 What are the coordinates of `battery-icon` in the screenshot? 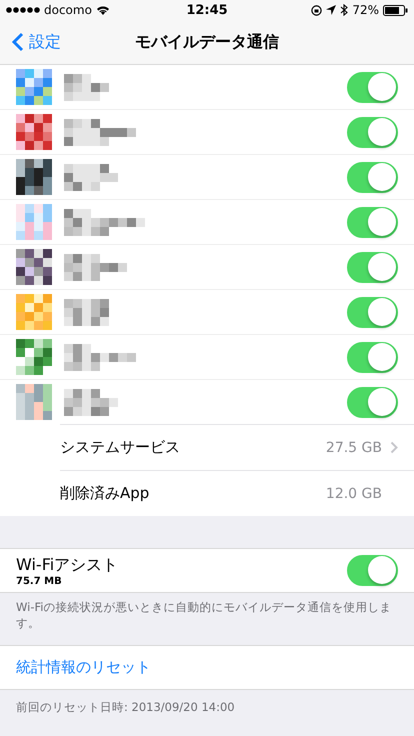 It's located at (395, 10).